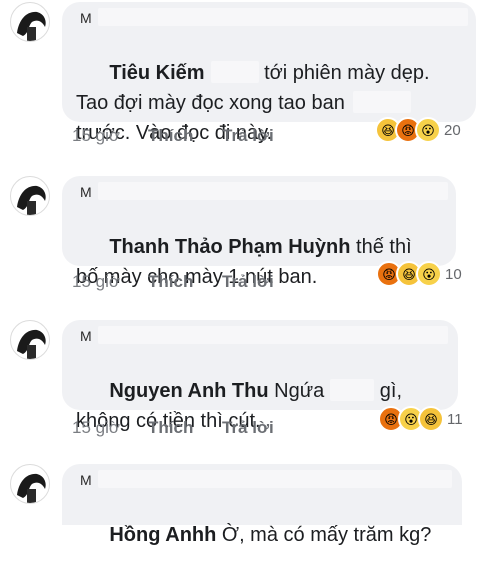  Describe the element at coordinates (162, 535) in the screenshot. I see `mention-link: Hồng Anhh` at that location.